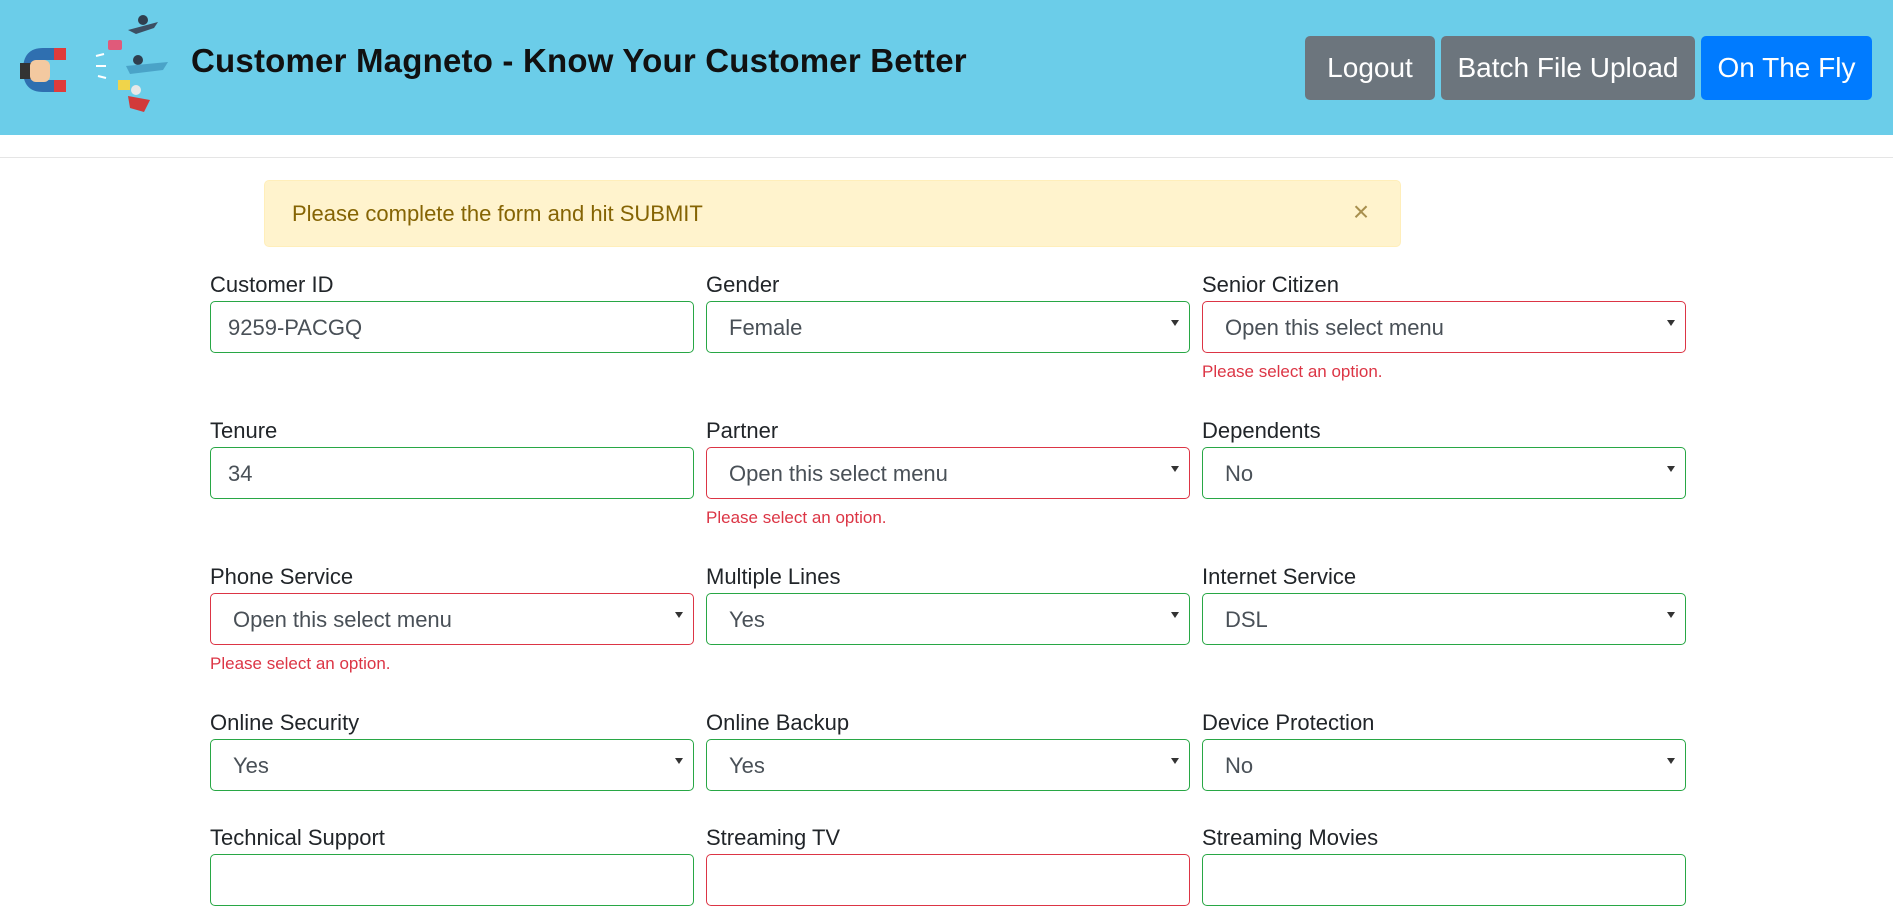  I want to click on phone-service-select: Open this select menu, so click(452, 619).